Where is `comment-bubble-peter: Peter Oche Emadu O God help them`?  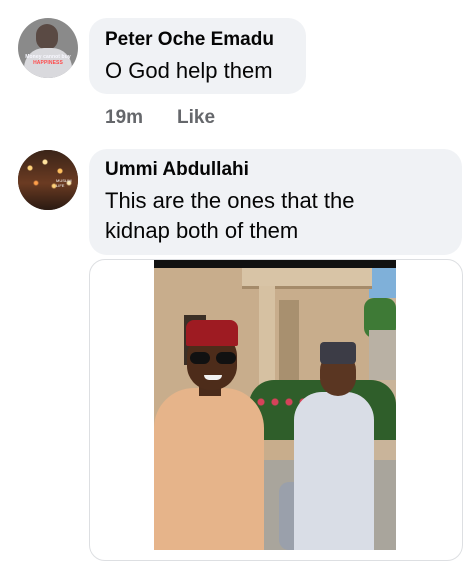 comment-bubble-peter: Peter Oche Emadu O God help them is located at coordinates (197, 56).